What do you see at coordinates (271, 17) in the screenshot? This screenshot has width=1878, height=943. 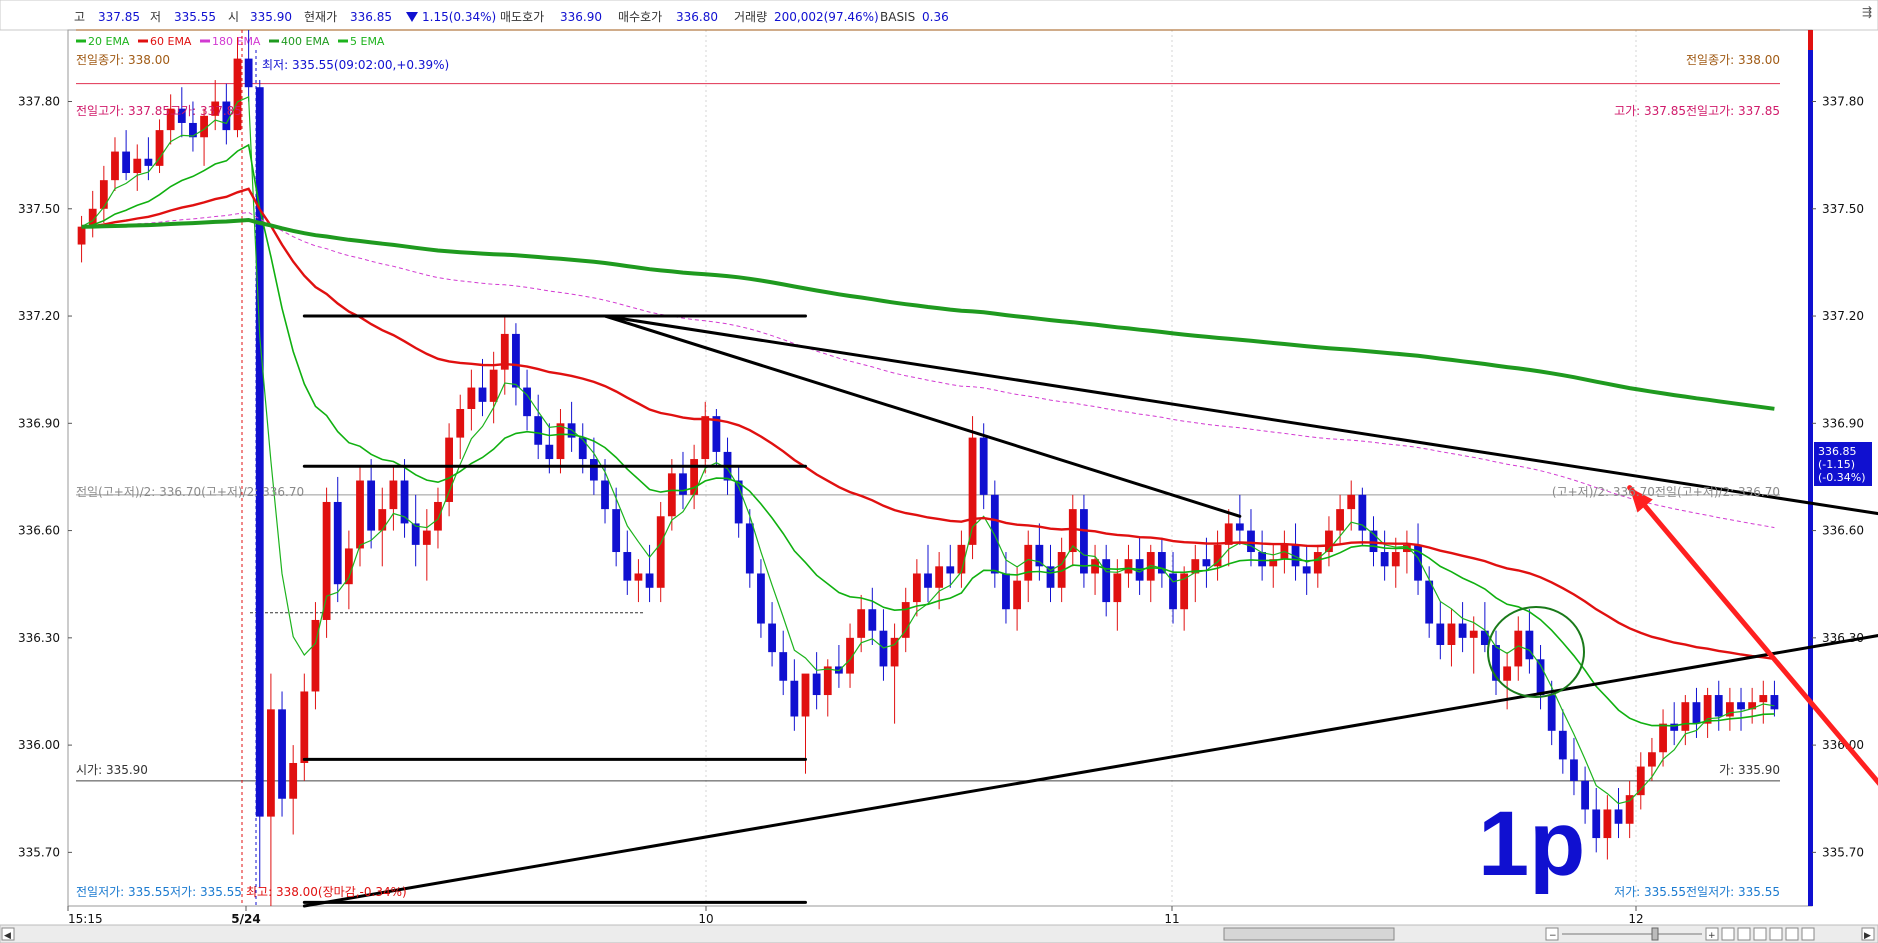 I see `open-value: 335.90` at bounding box center [271, 17].